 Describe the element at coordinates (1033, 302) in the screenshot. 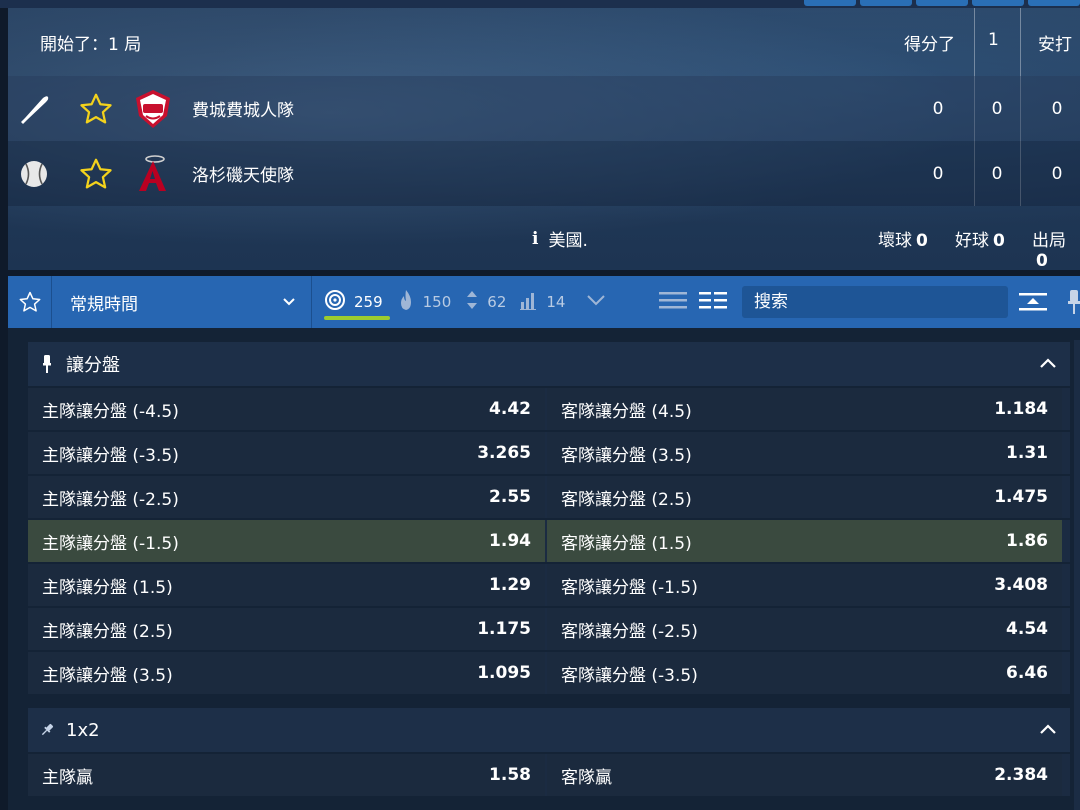

I see `collapse-all-icon` at that location.